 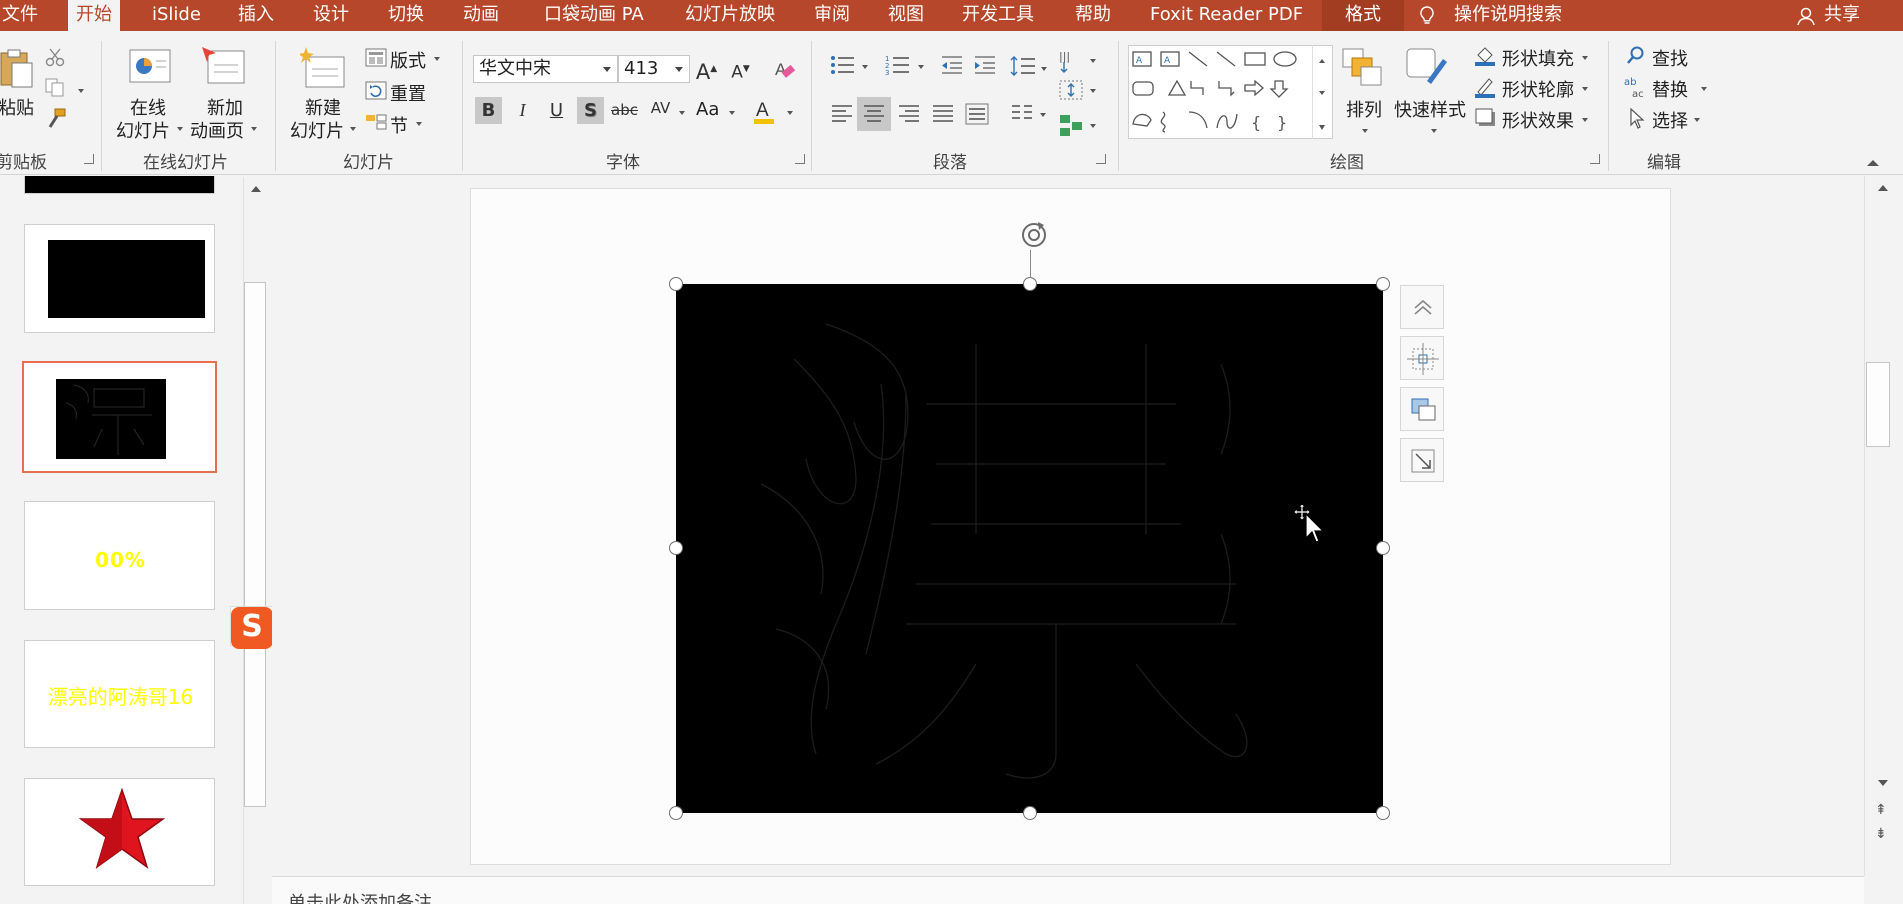 What do you see at coordinates (1538, 58) in the screenshot?
I see `shape-fill-label: 形状填充` at bounding box center [1538, 58].